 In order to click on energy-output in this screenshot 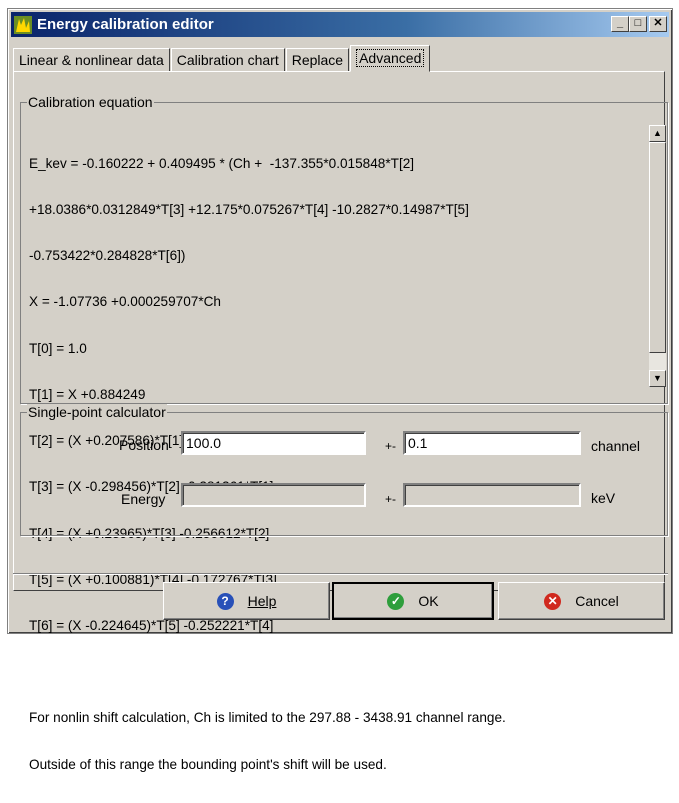, I will do `click(273, 495)`.